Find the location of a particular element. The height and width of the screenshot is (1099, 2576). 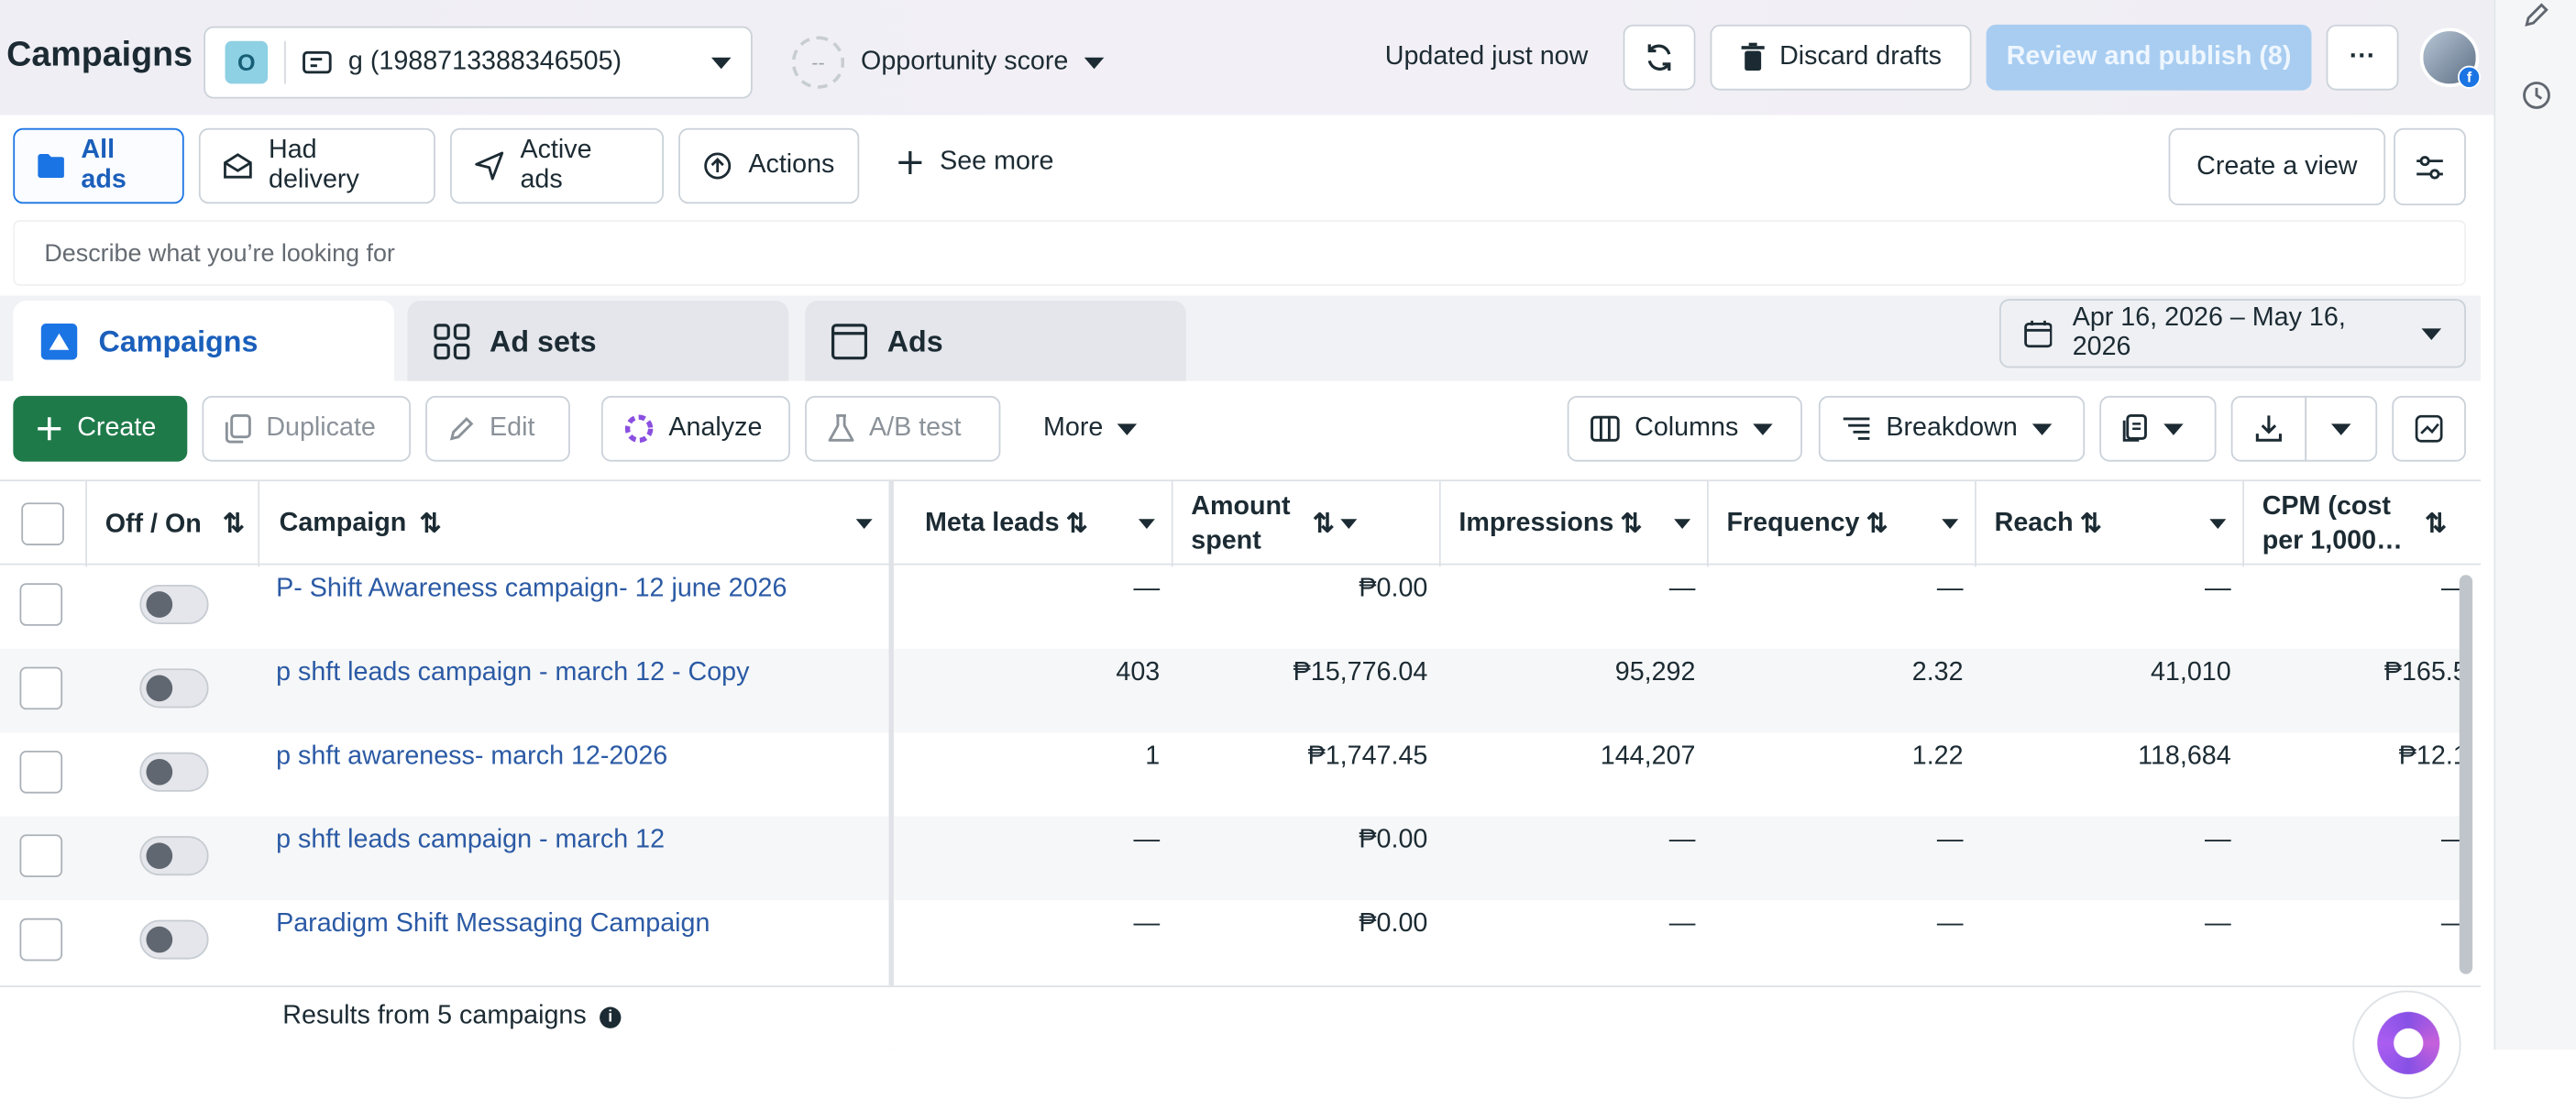

refresh-button is located at coordinates (1659, 57).